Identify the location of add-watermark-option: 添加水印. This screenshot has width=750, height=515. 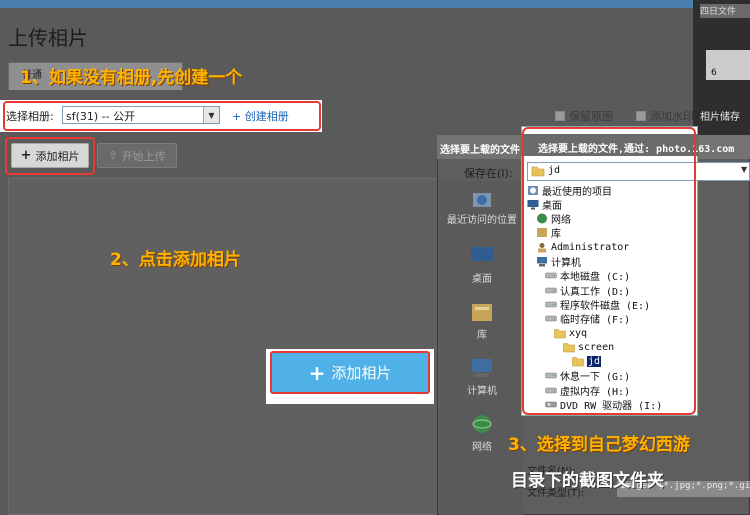
(665, 116).